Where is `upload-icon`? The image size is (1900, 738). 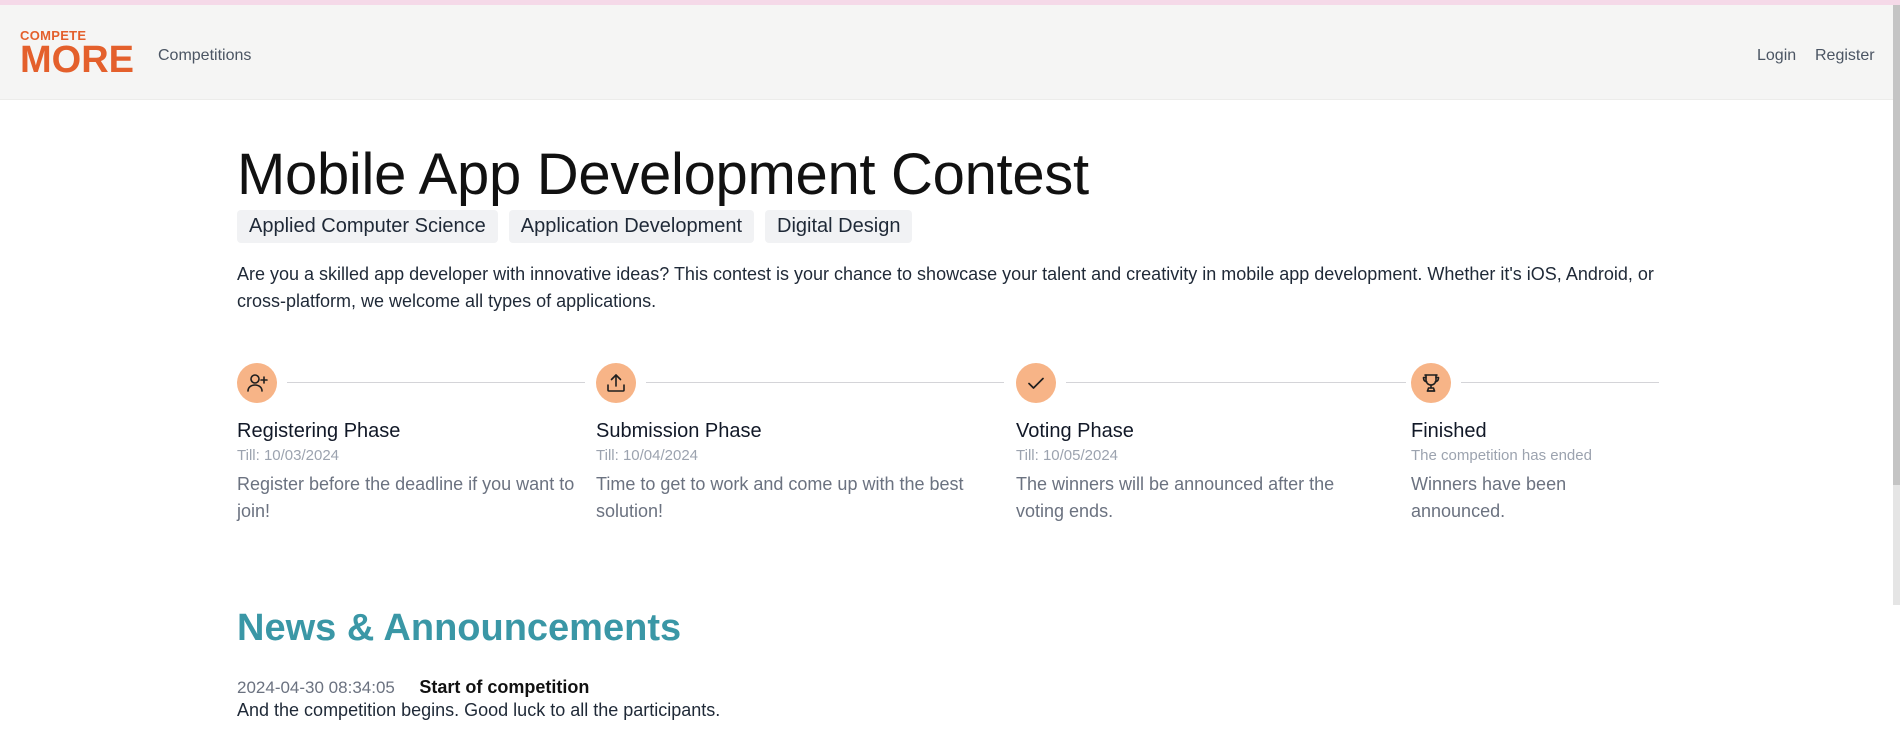
upload-icon is located at coordinates (616, 382).